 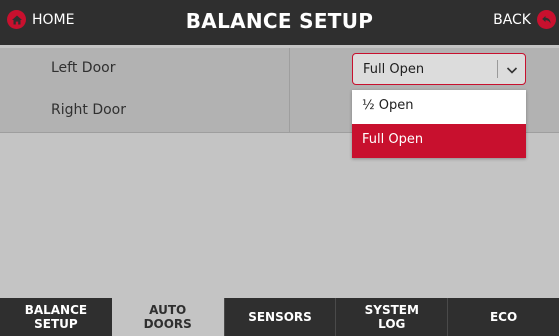 I want to click on tab-label: SENSORS, so click(x=280, y=317).